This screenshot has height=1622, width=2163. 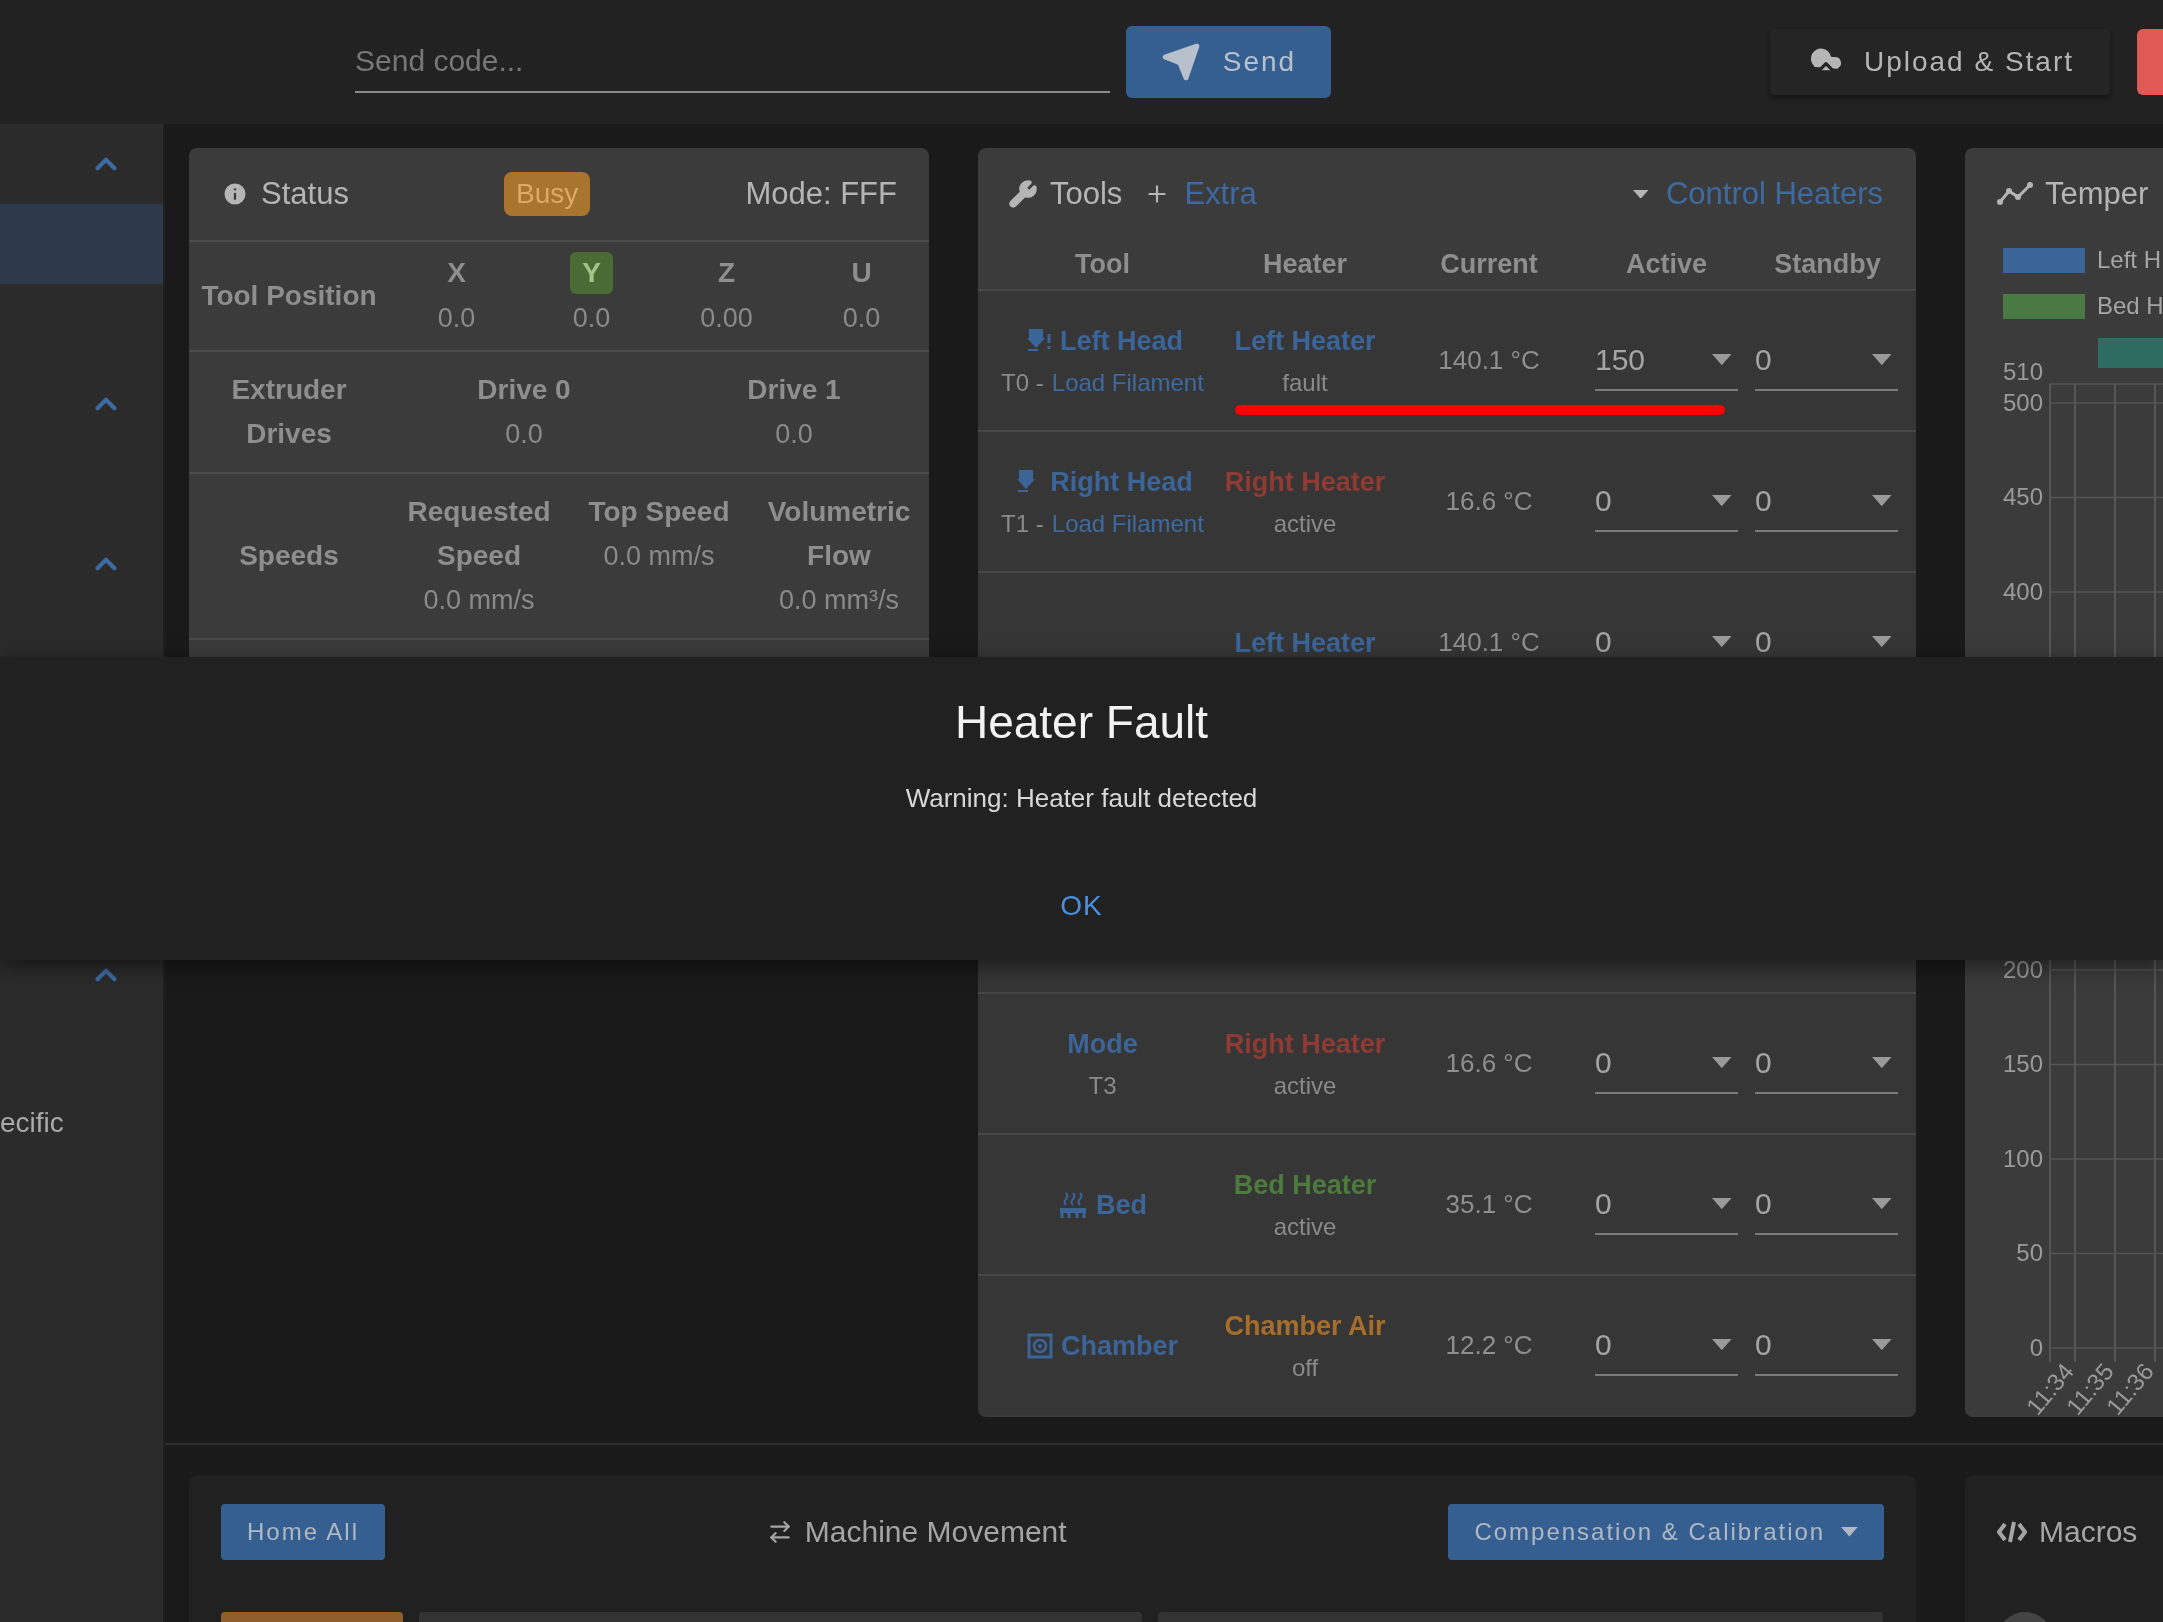 What do you see at coordinates (289, 296) in the screenshot?
I see `row-label: Tool Position` at bounding box center [289, 296].